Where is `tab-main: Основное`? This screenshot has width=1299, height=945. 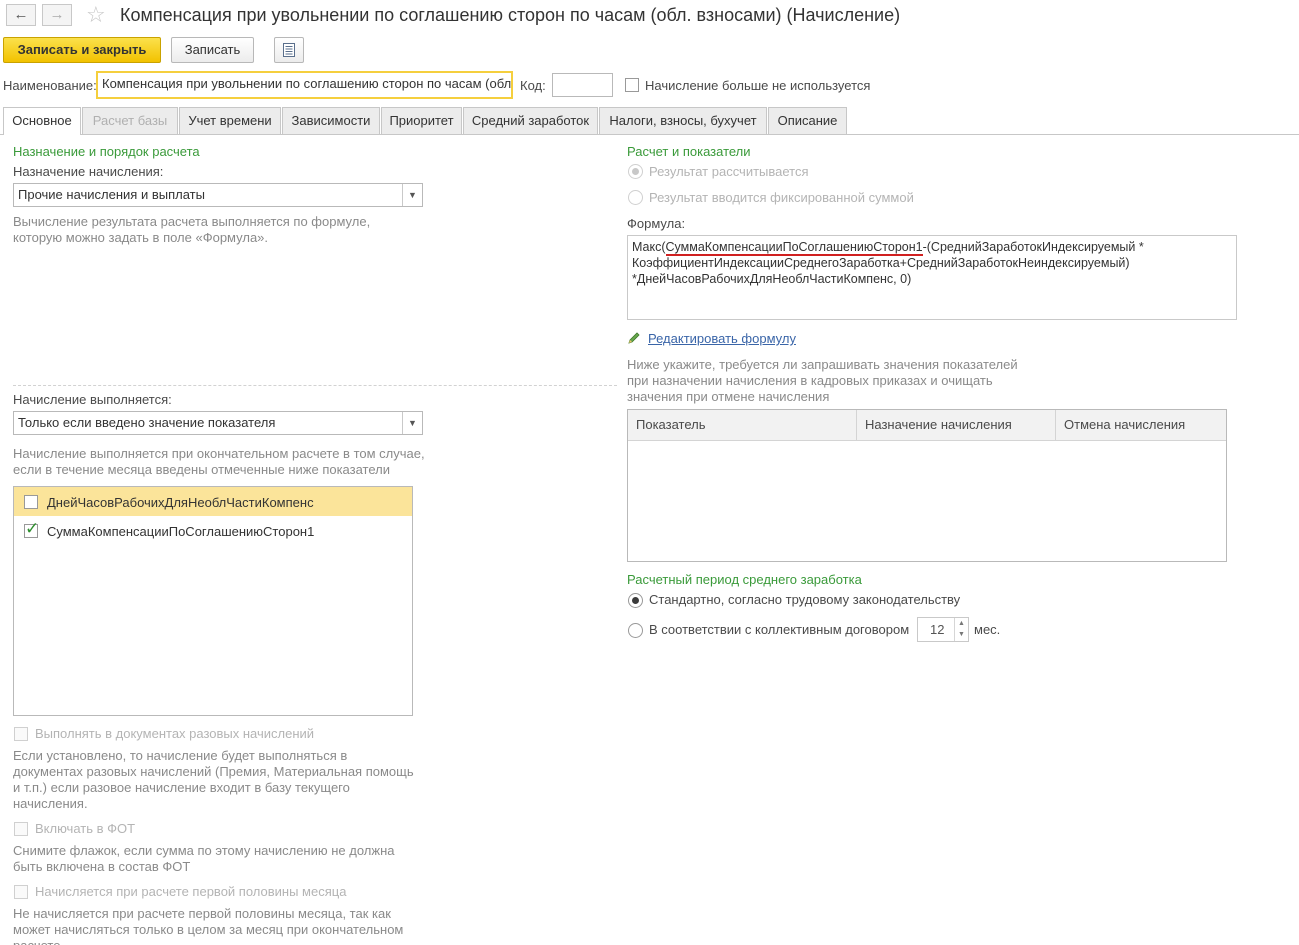 tab-main: Основное is located at coordinates (42, 121).